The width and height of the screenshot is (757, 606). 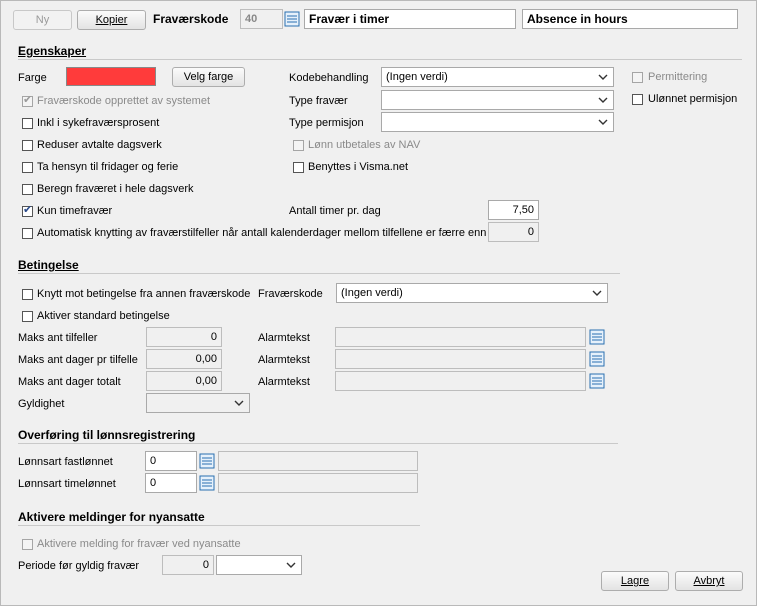 I want to click on hourly-wage-field: 0, so click(x=171, y=483).